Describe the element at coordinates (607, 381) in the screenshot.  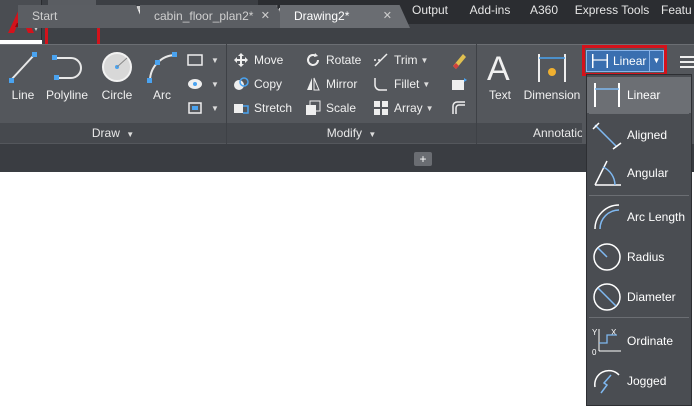
I see `jogged-dimension-icon` at that location.